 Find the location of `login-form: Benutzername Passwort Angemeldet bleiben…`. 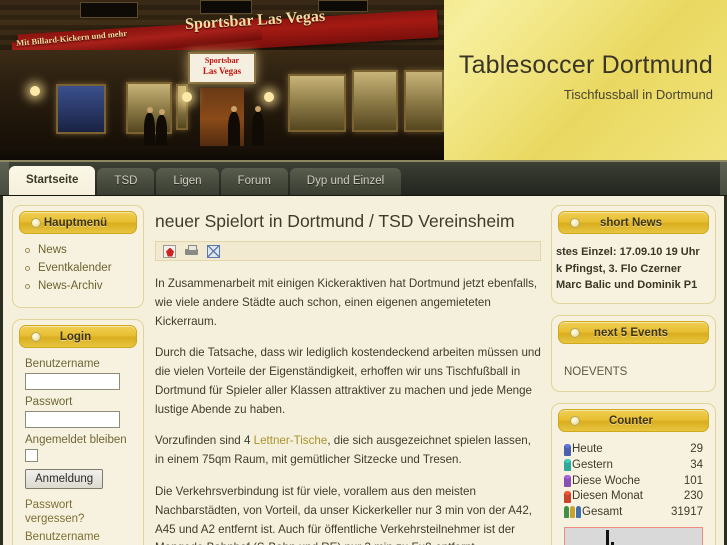

login-form: Benutzername Passwort Angemeldet bleiben… is located at coordinates (78, 446).